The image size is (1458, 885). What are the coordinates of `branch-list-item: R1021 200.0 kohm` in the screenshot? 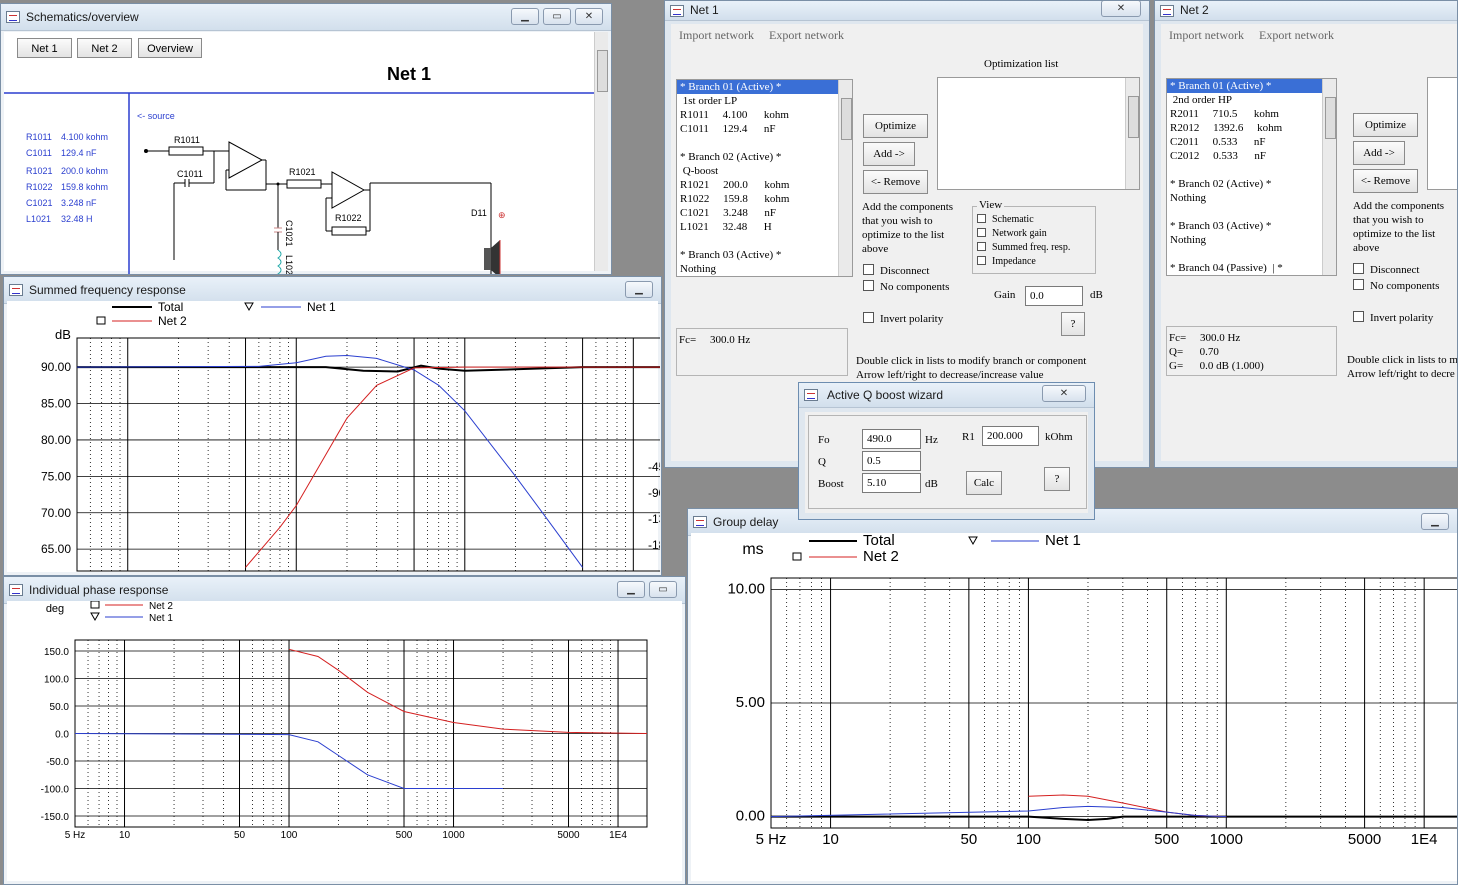 It's located at (757, 185).